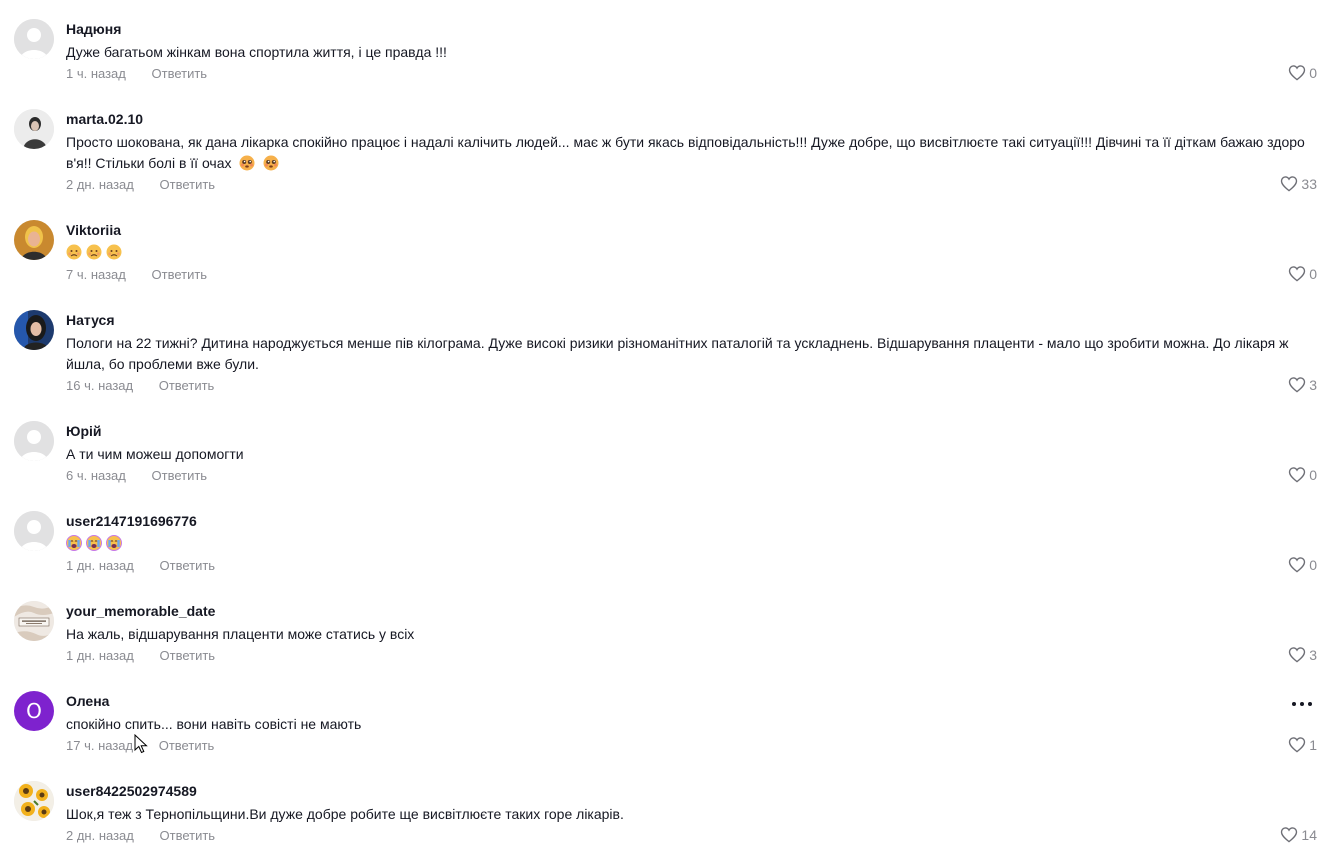  I want to click on brand-logo-avatar-icon, so click(34, 621).